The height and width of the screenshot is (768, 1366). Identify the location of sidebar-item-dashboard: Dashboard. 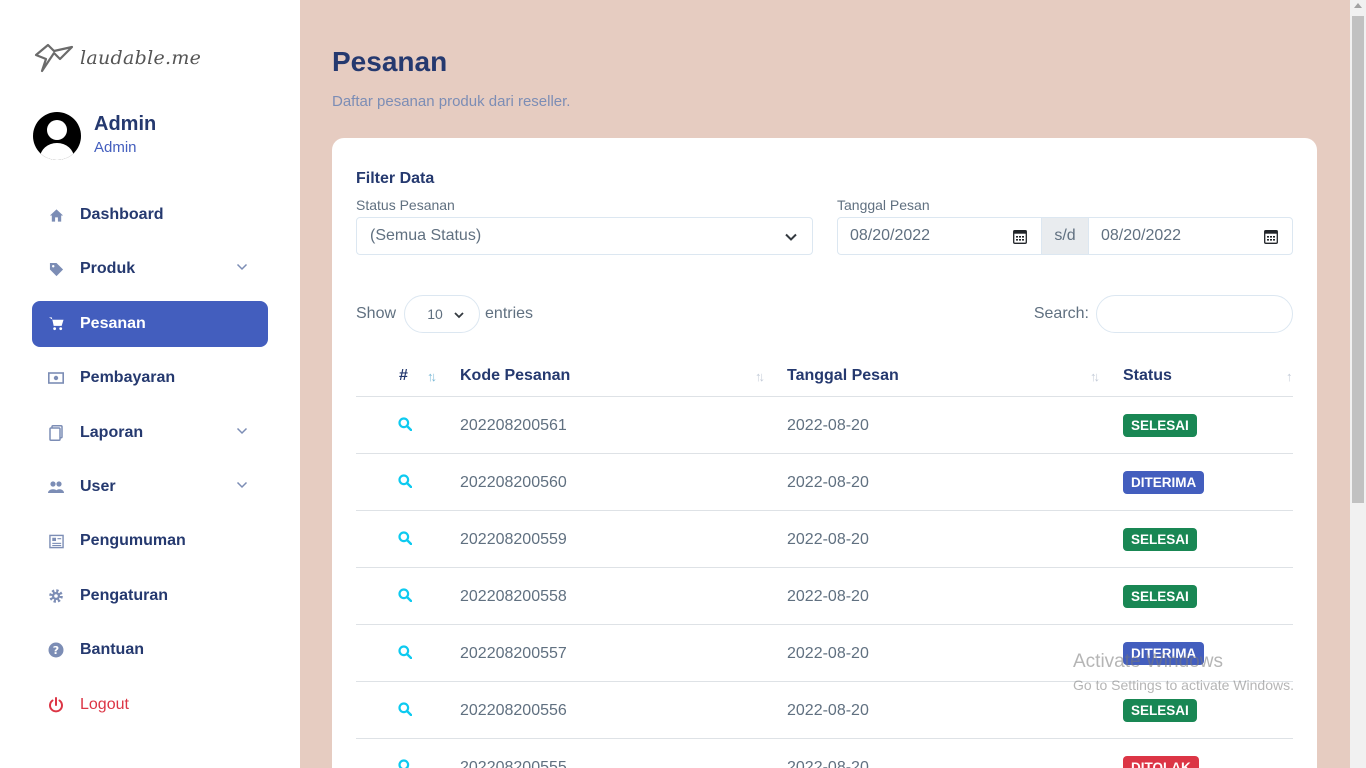
(150, 215).